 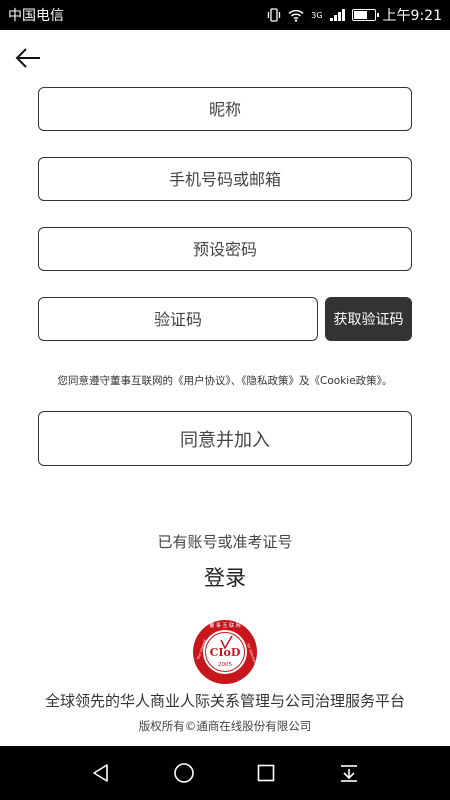 I want to click on nickname-input, so click(x=225, y=109).